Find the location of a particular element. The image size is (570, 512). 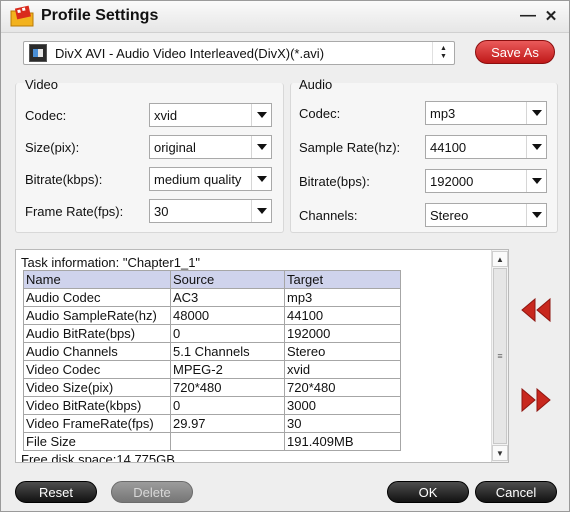

table-row: Video Size(pix) 720*480 720*480 is located at coordinates (212, 387).